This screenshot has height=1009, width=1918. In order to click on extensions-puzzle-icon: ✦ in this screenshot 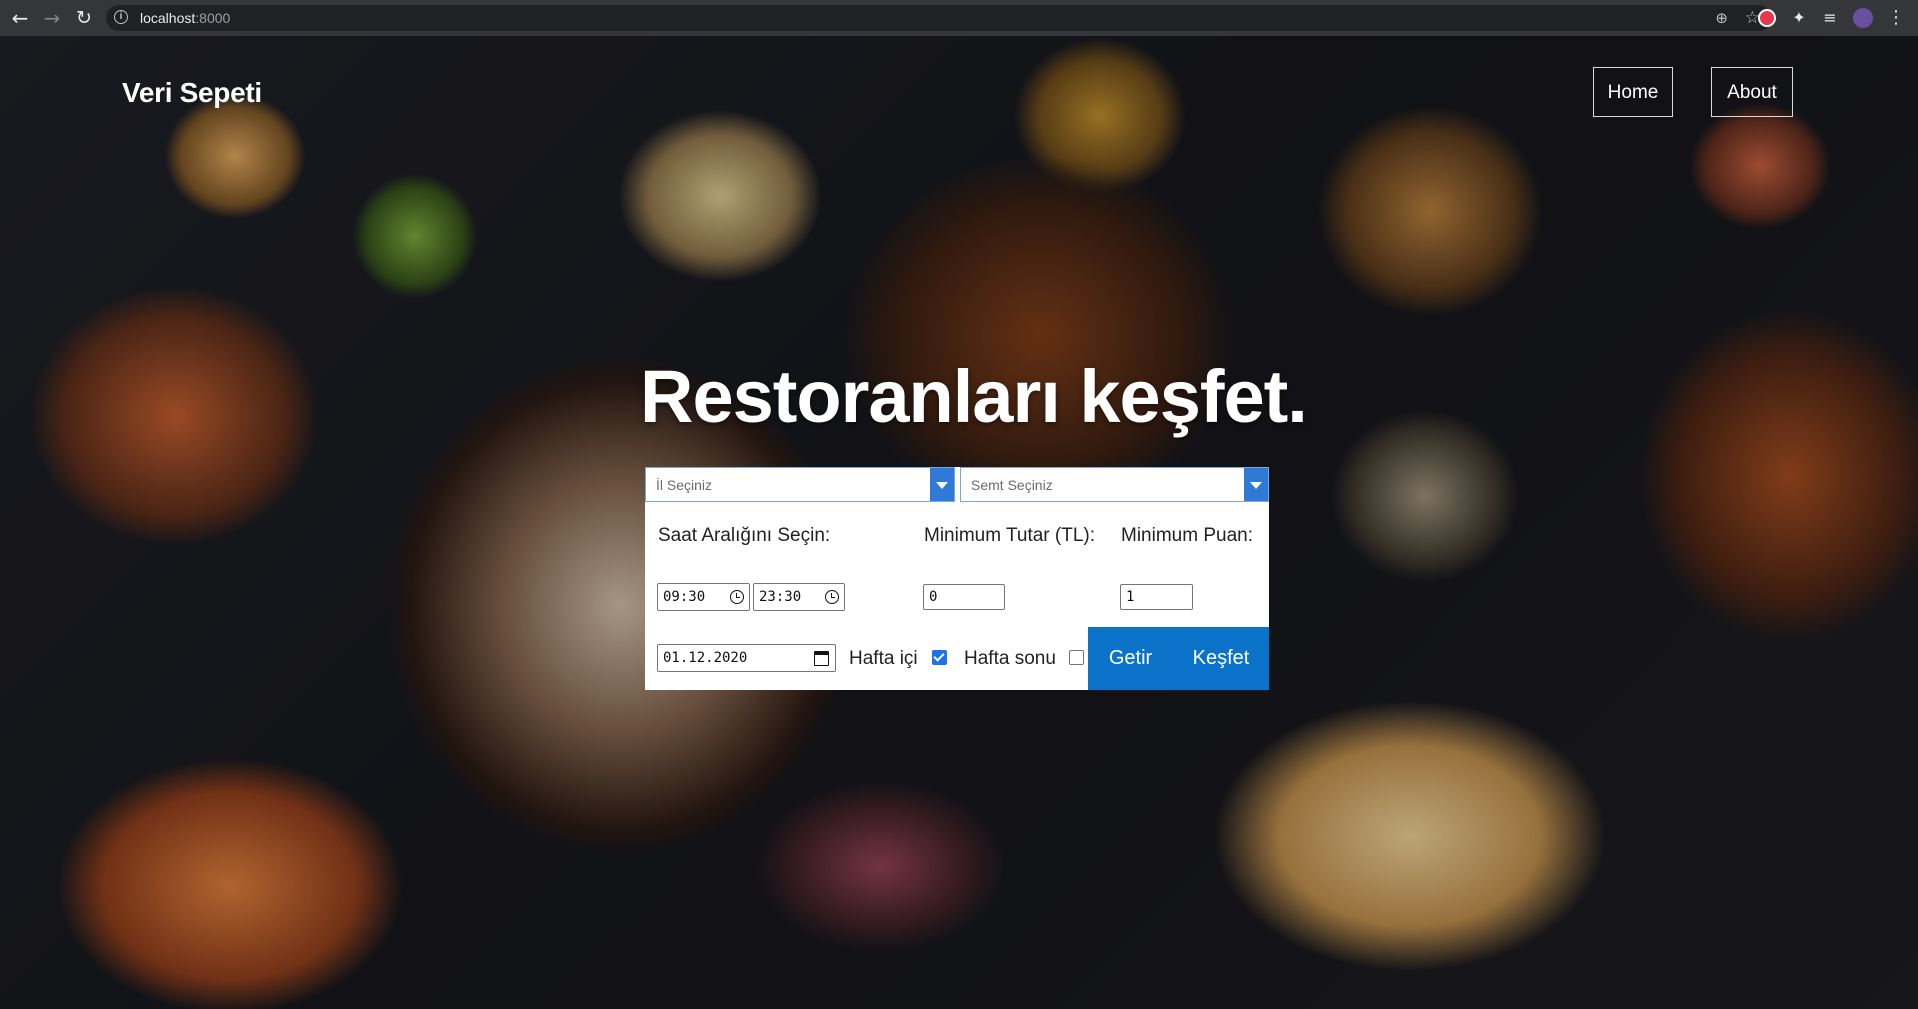, I will do `click(1799, 18)`.